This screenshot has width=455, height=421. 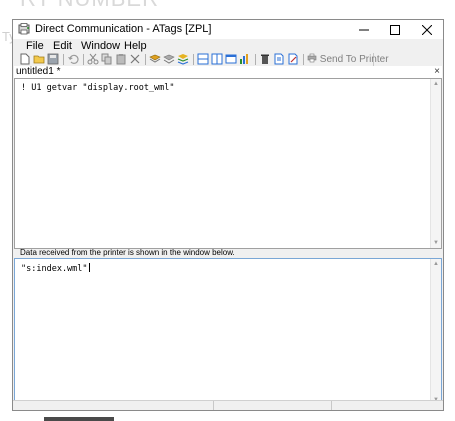 I want to click on editor-scrollbar: ▲ ▼, so click(x=435, y=163).